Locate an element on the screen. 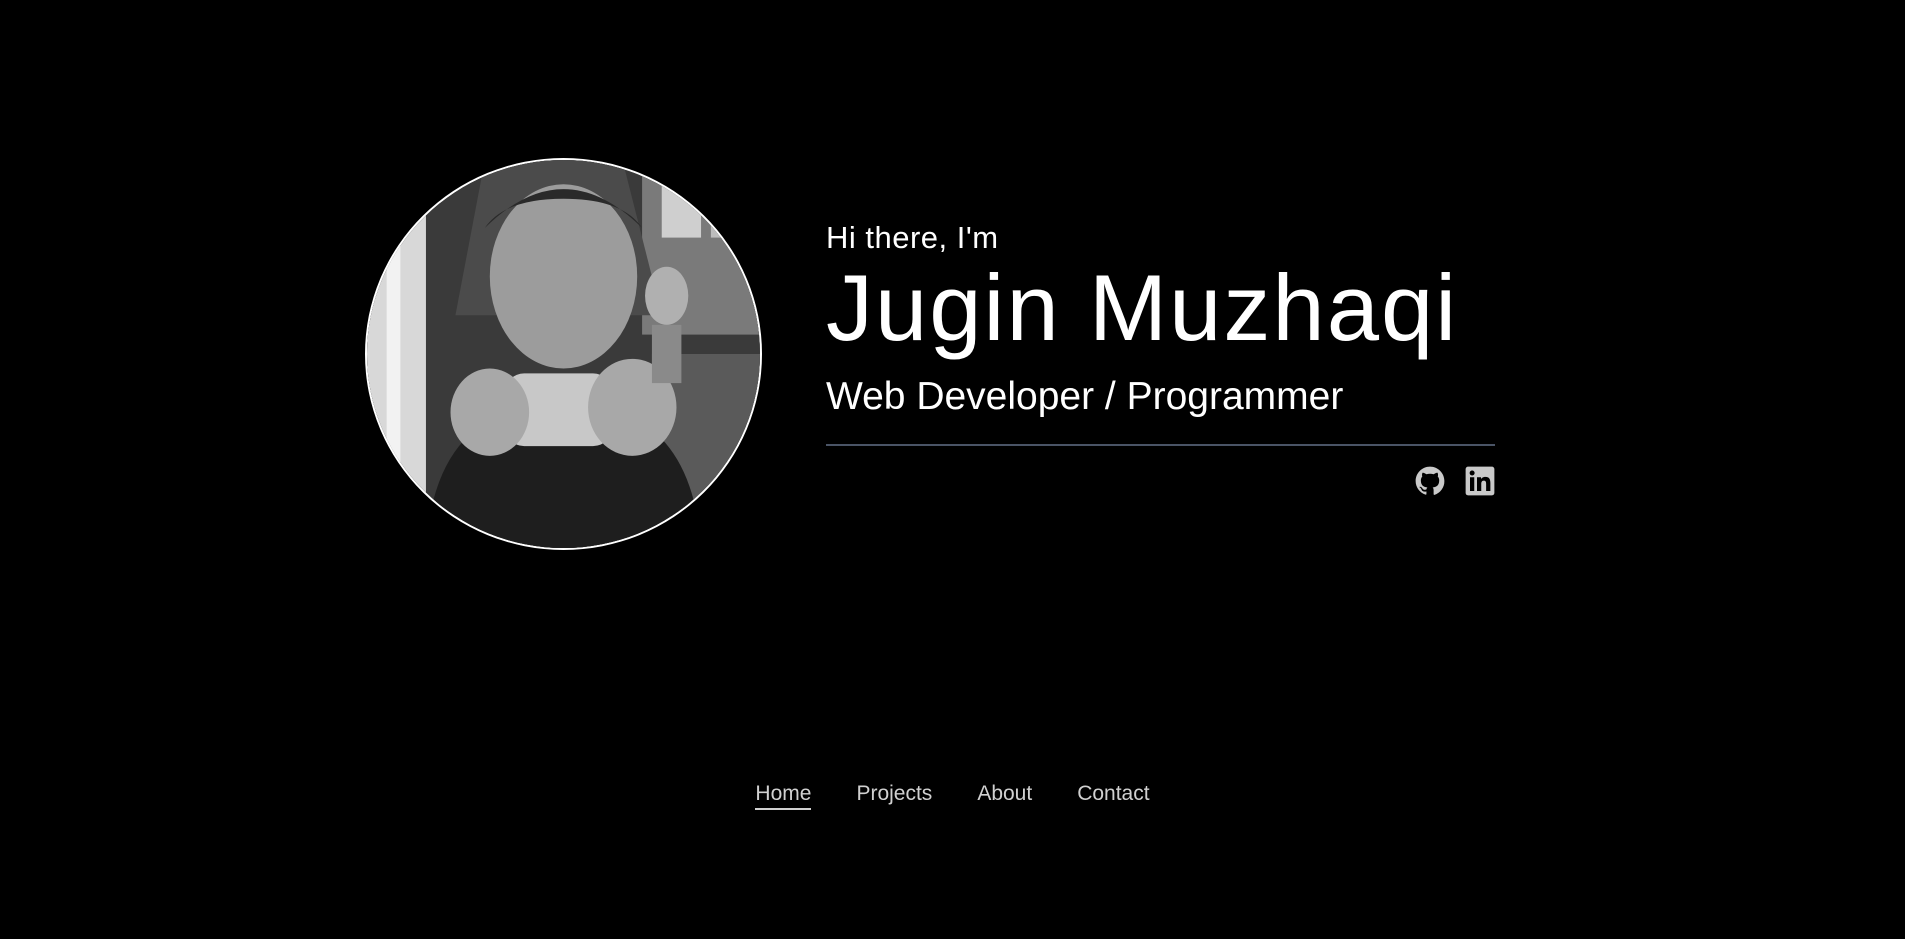 This screenshot has width=1905, height=939. main-nav: Home Projects About Contact is located at coordinates (952, 796).